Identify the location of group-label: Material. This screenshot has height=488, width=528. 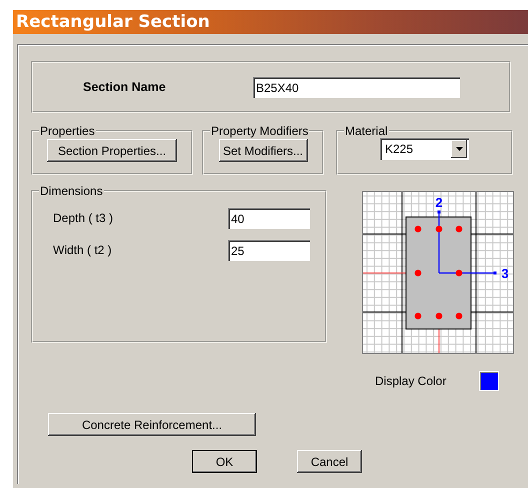
(366, 131).